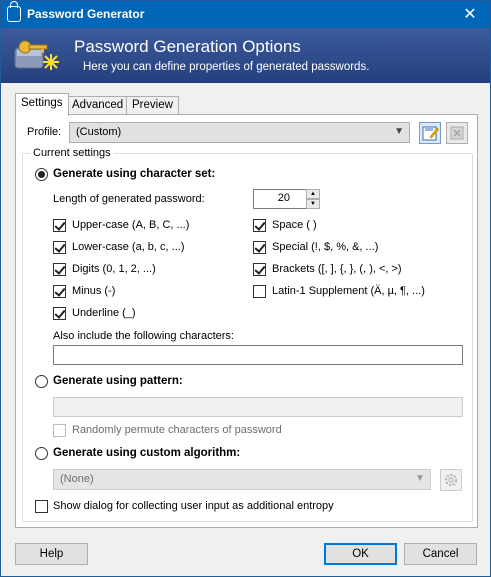 The height and width of the screenshot is (577, 491). Describe the element at coordinates (42, 104) in the screenshot. I see `tab-settings: Settings` at that location.